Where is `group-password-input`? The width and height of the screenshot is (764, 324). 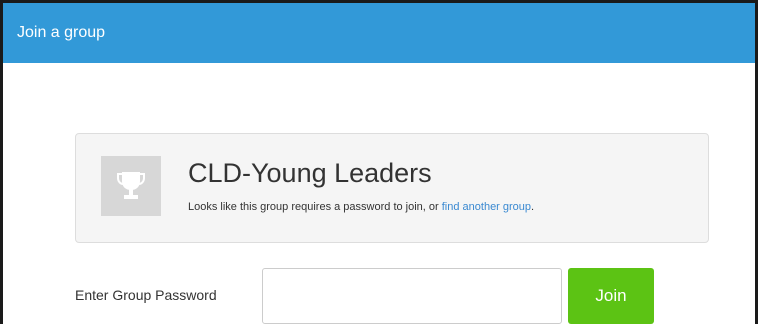
group-password-input is located at coordinates (412, 296).